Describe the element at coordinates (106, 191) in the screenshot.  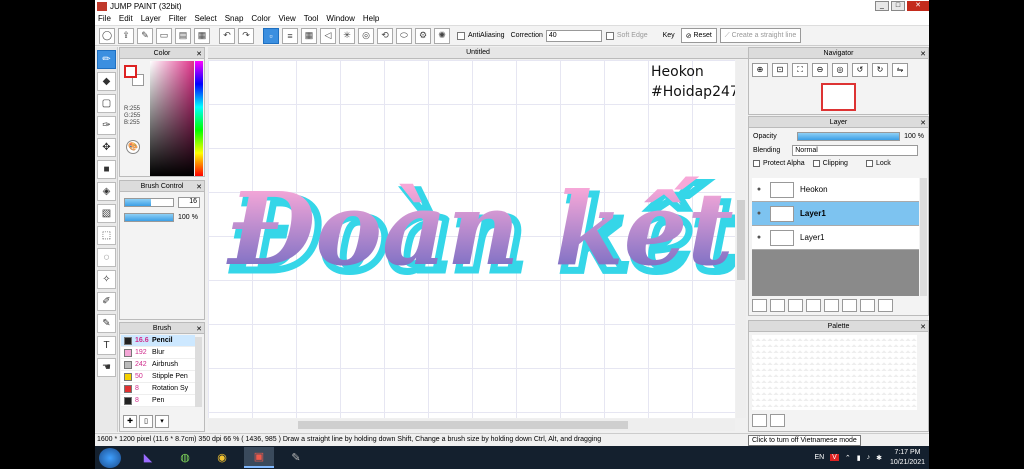
I see `bucket-tool-icon: ◈` at that location.